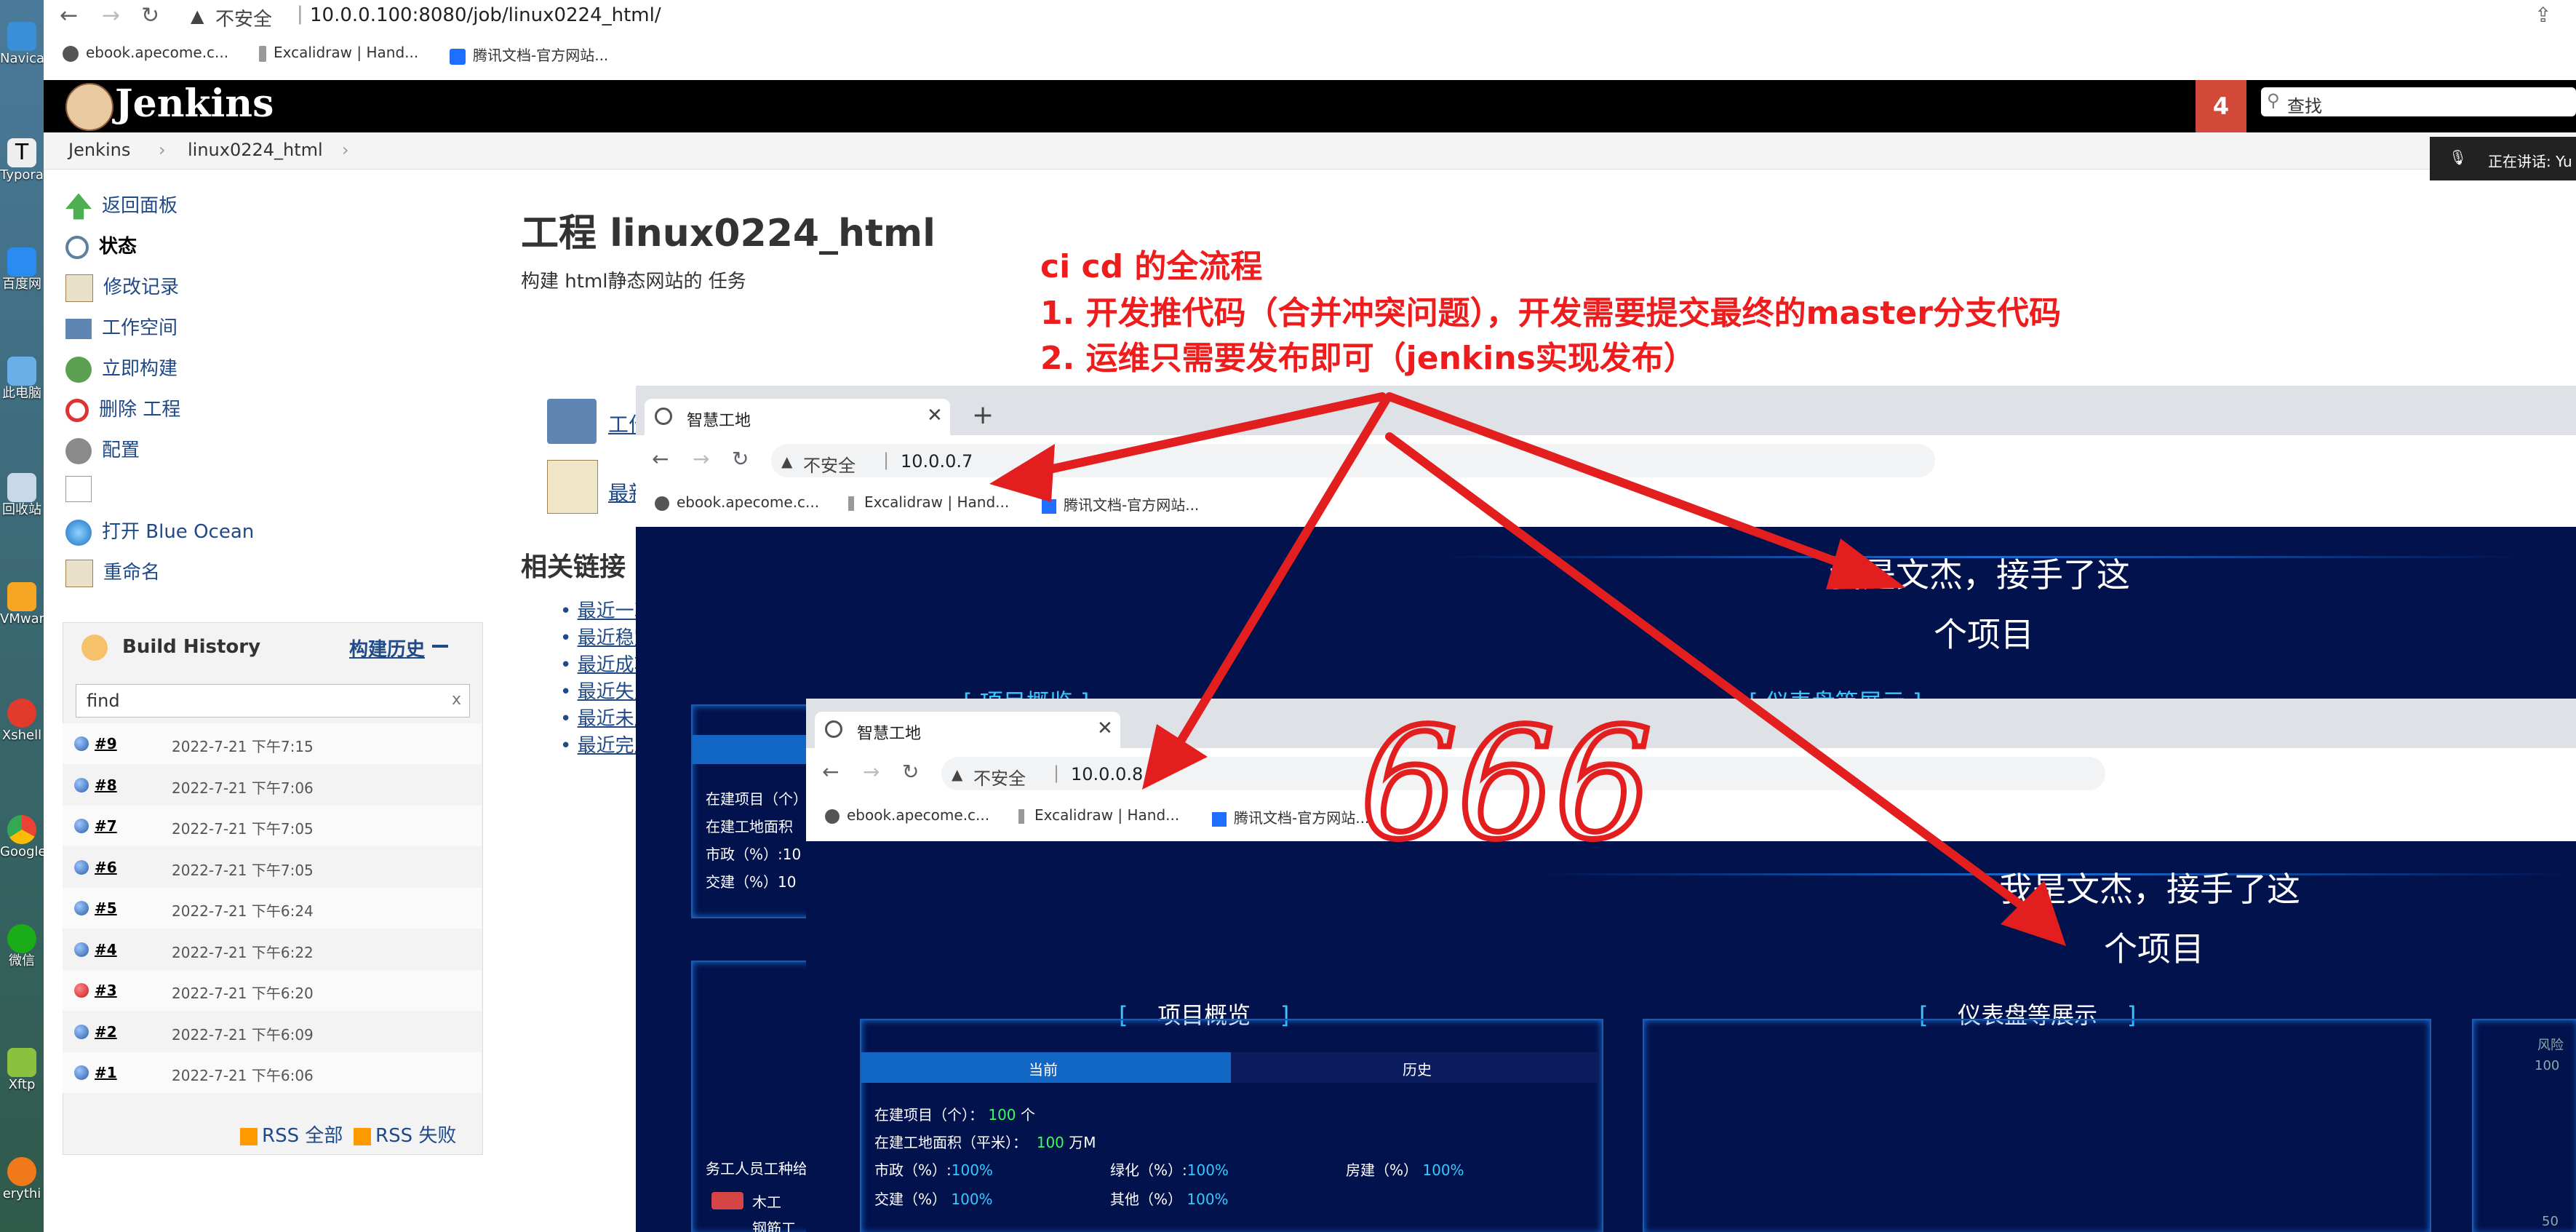 The image size is (2576, 1232). Describe the element at coordinates (1208, 434) in the screenshot. I see `arrow-to-window1-url` at that location.